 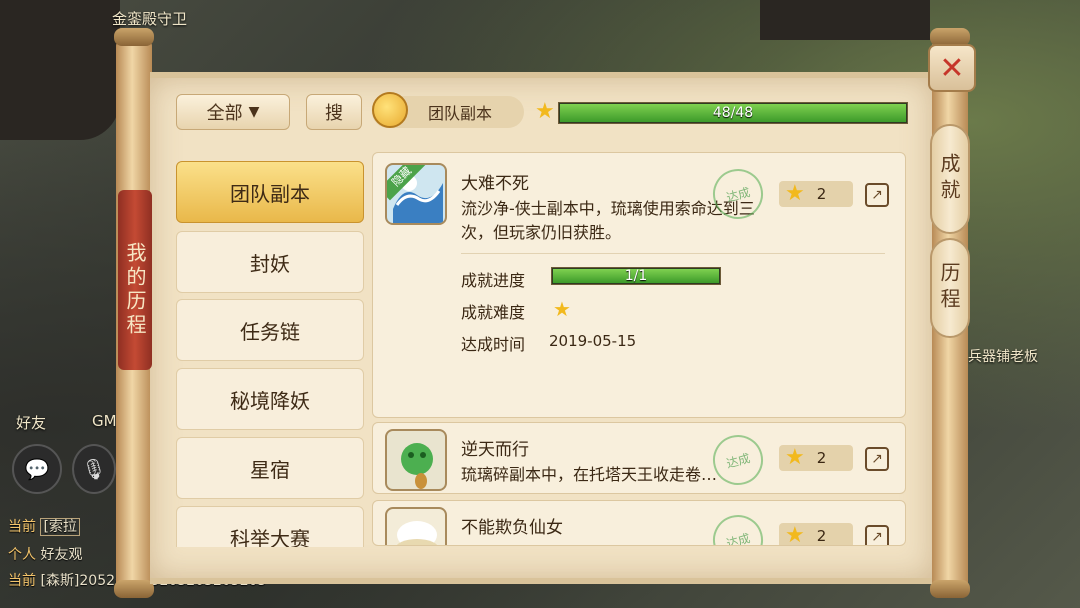 I want to click on achievement-title: 逆天而行, so click(x=495, y=450).